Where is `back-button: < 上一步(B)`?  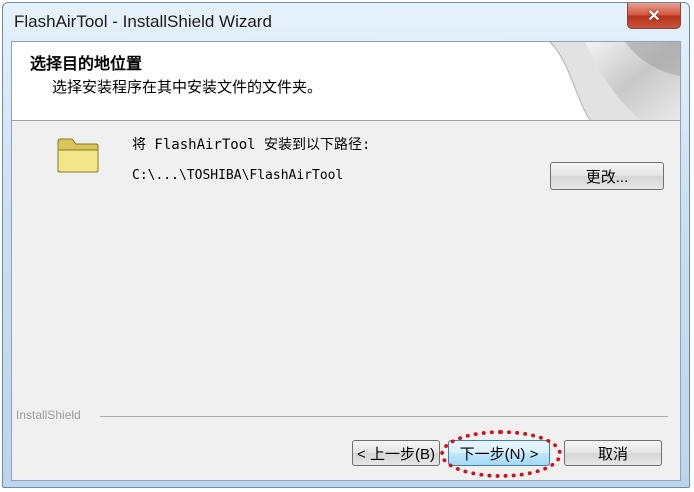
back-button: < 上一步(B) is located at coordinates (396, 453).